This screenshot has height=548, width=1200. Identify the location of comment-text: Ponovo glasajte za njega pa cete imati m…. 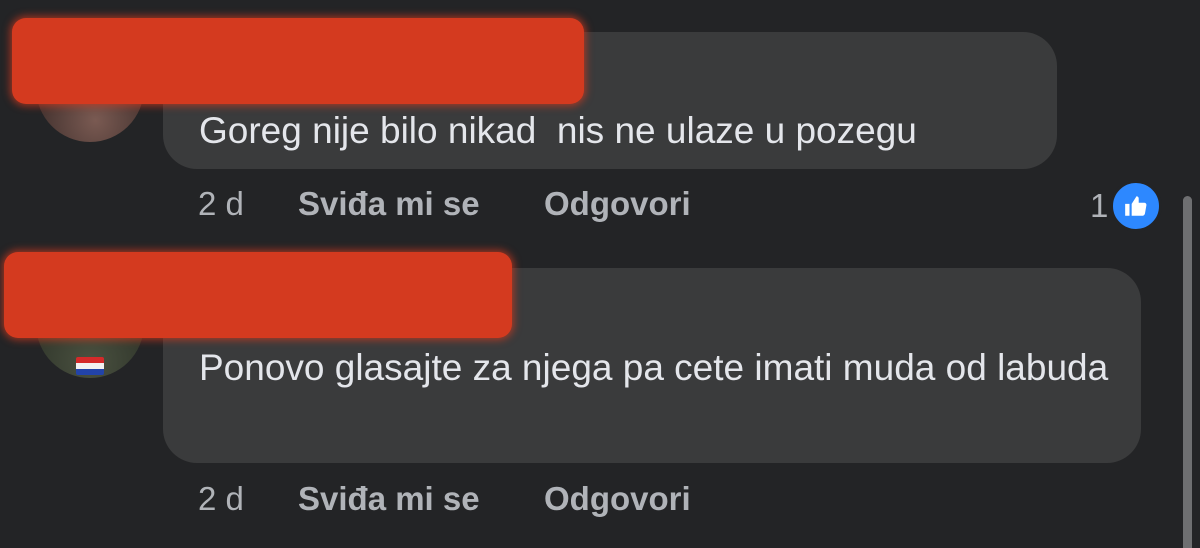
(654, 367).